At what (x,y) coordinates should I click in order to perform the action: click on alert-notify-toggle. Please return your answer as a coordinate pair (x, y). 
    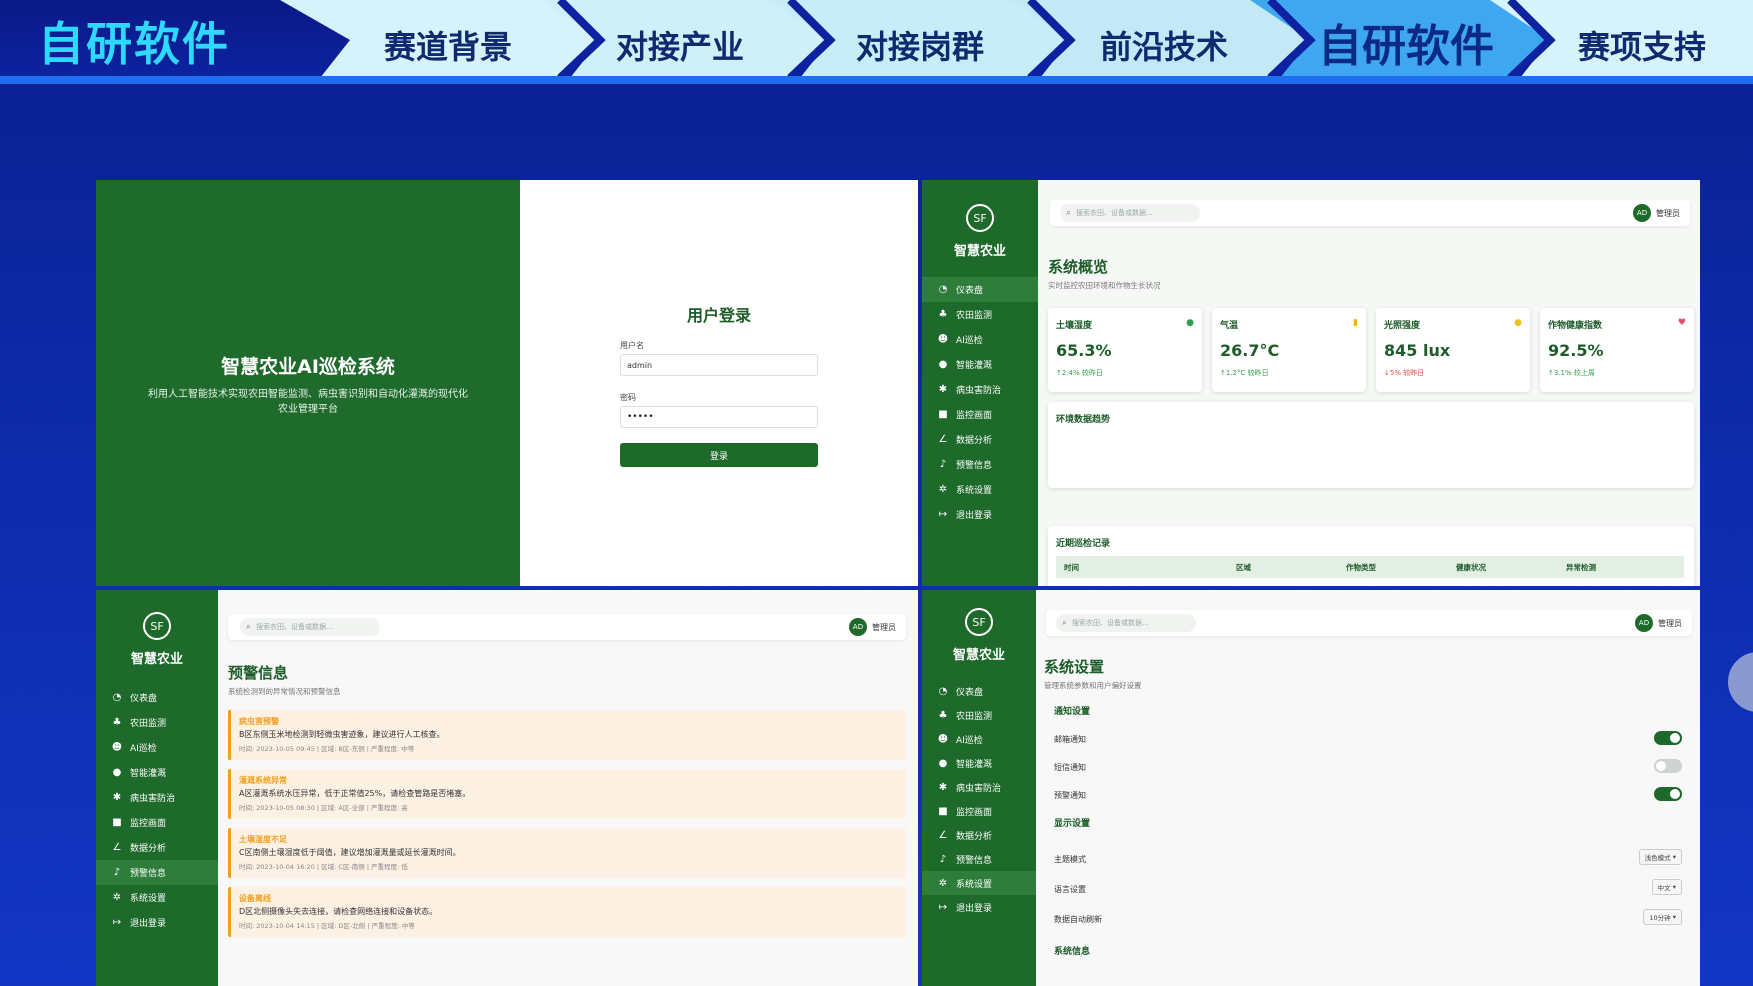
    Looking at the image, I should click on (1668, 794).